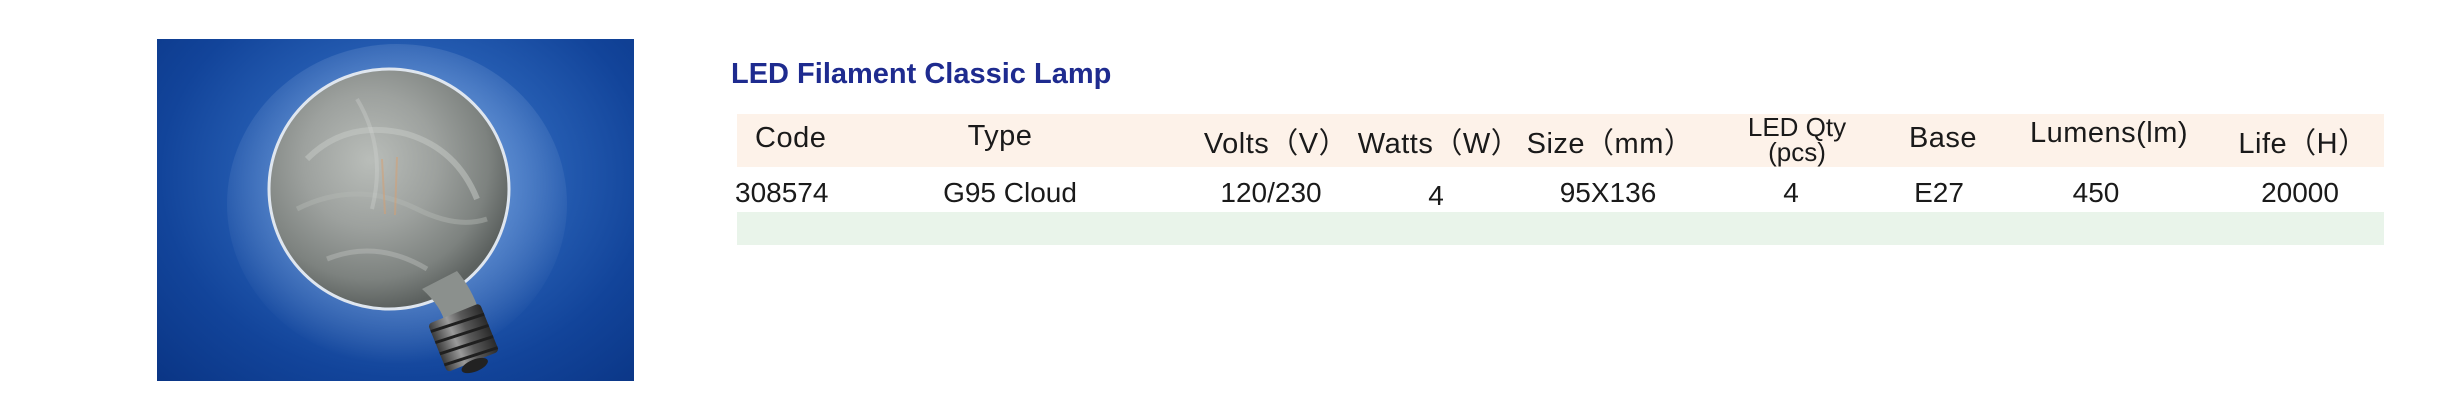 This screenshot has width=2451, height=412. Describe the element at coordinates (2109, 133) in the screenshot. I see `header-lumens: Lumens(lm)` at that location.